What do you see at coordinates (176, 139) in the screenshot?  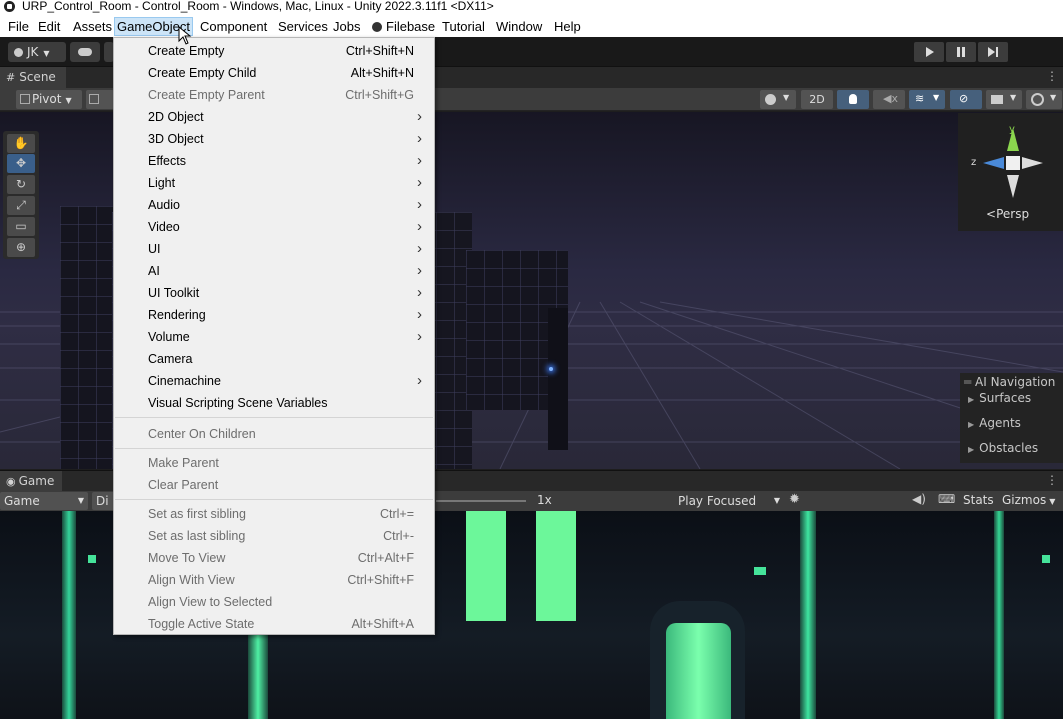 I see `menu-item-label: 3D Object` at bounding box center [176, 139].